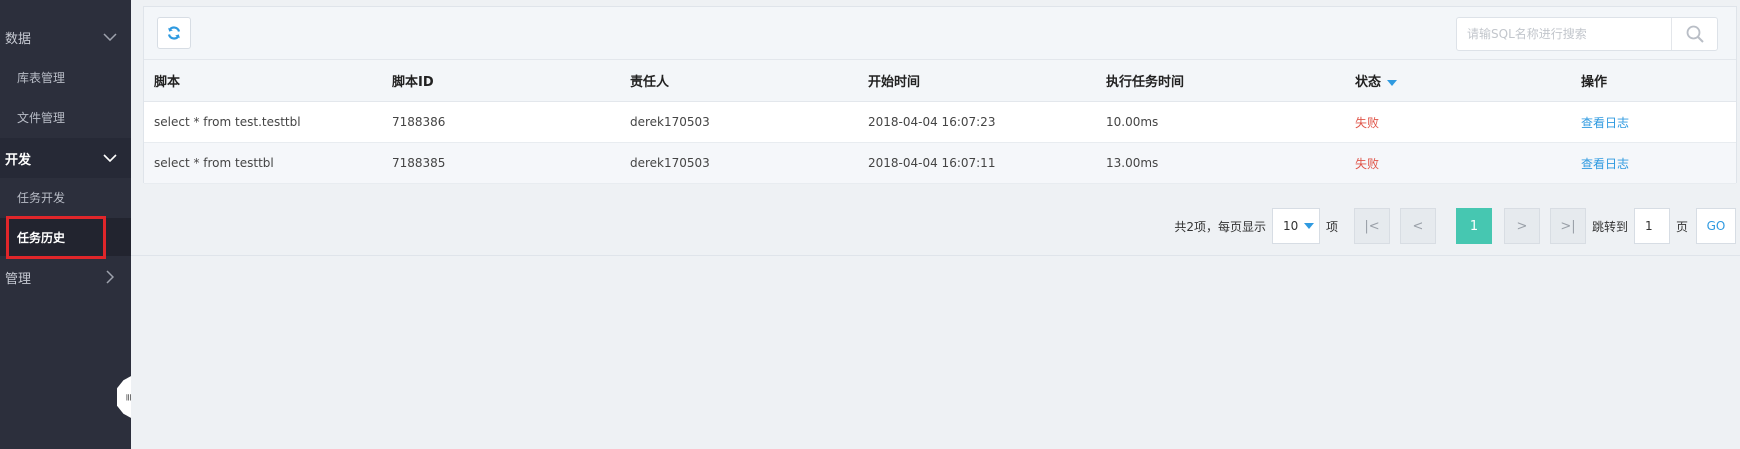 Image resolution: width=1740 pixels, height=449 pixels. Describe the element at coordinates (1653, 80) in the screenshot. I see `column-header-action: 操作` at that location.